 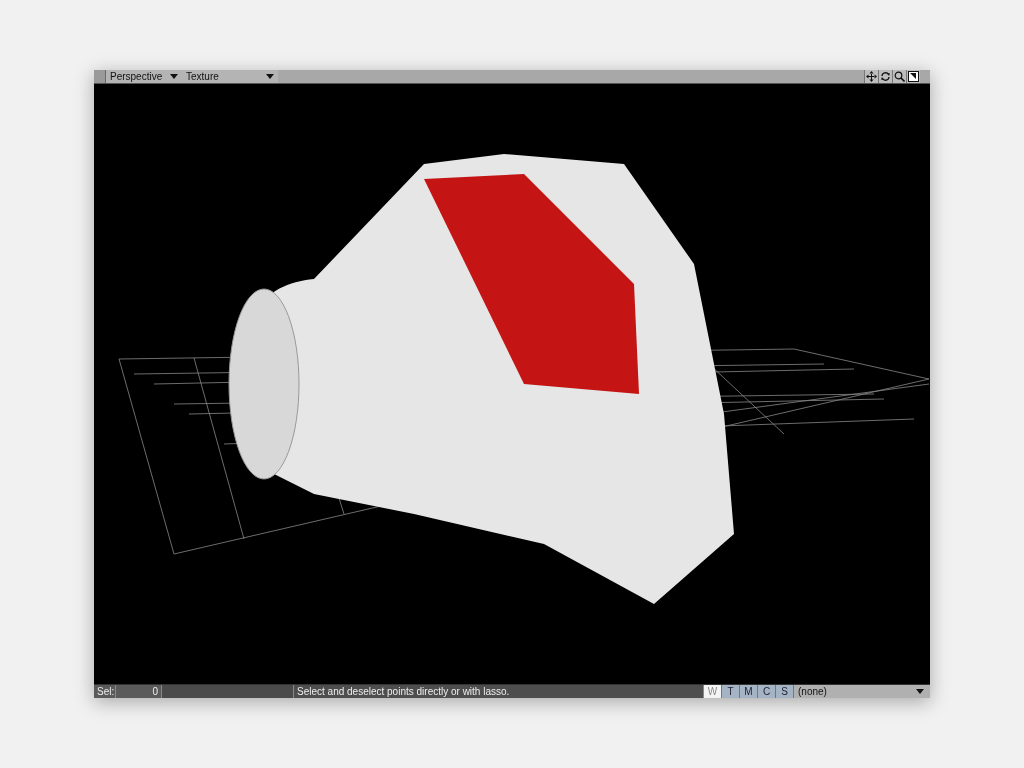 I want to click on status-message: Select and deselect points directly or with lasso., so click(x=499, y=691).